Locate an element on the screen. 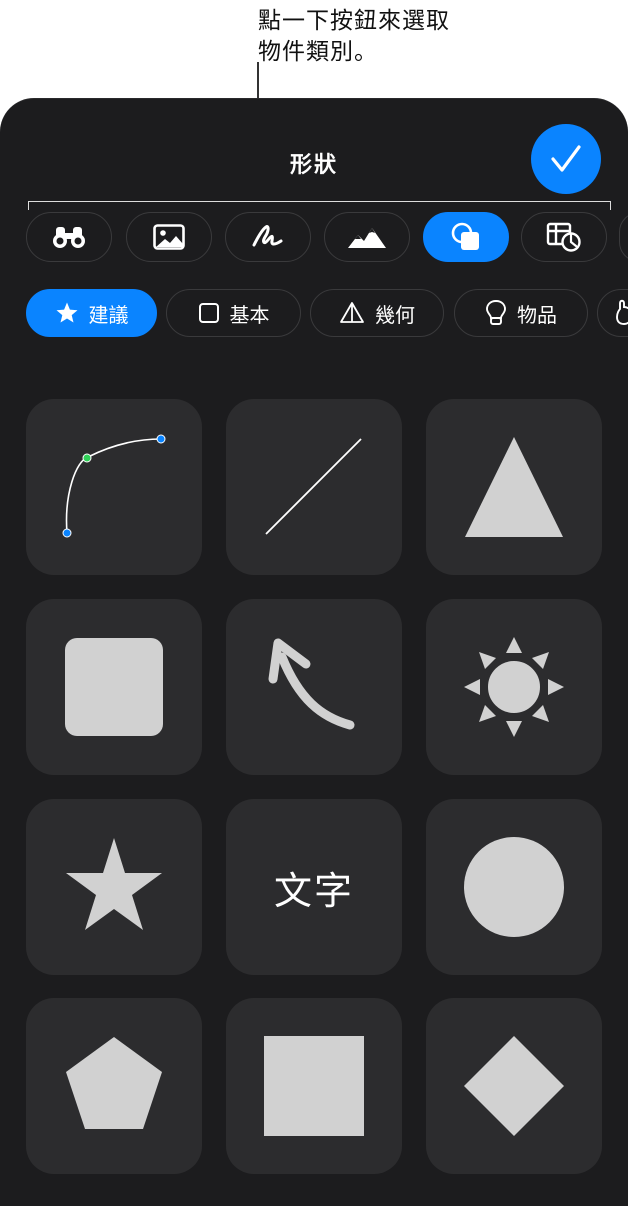 This screenshot has height=1206, width=628. triangle-shape-icon is located at coordinates (514, 487).